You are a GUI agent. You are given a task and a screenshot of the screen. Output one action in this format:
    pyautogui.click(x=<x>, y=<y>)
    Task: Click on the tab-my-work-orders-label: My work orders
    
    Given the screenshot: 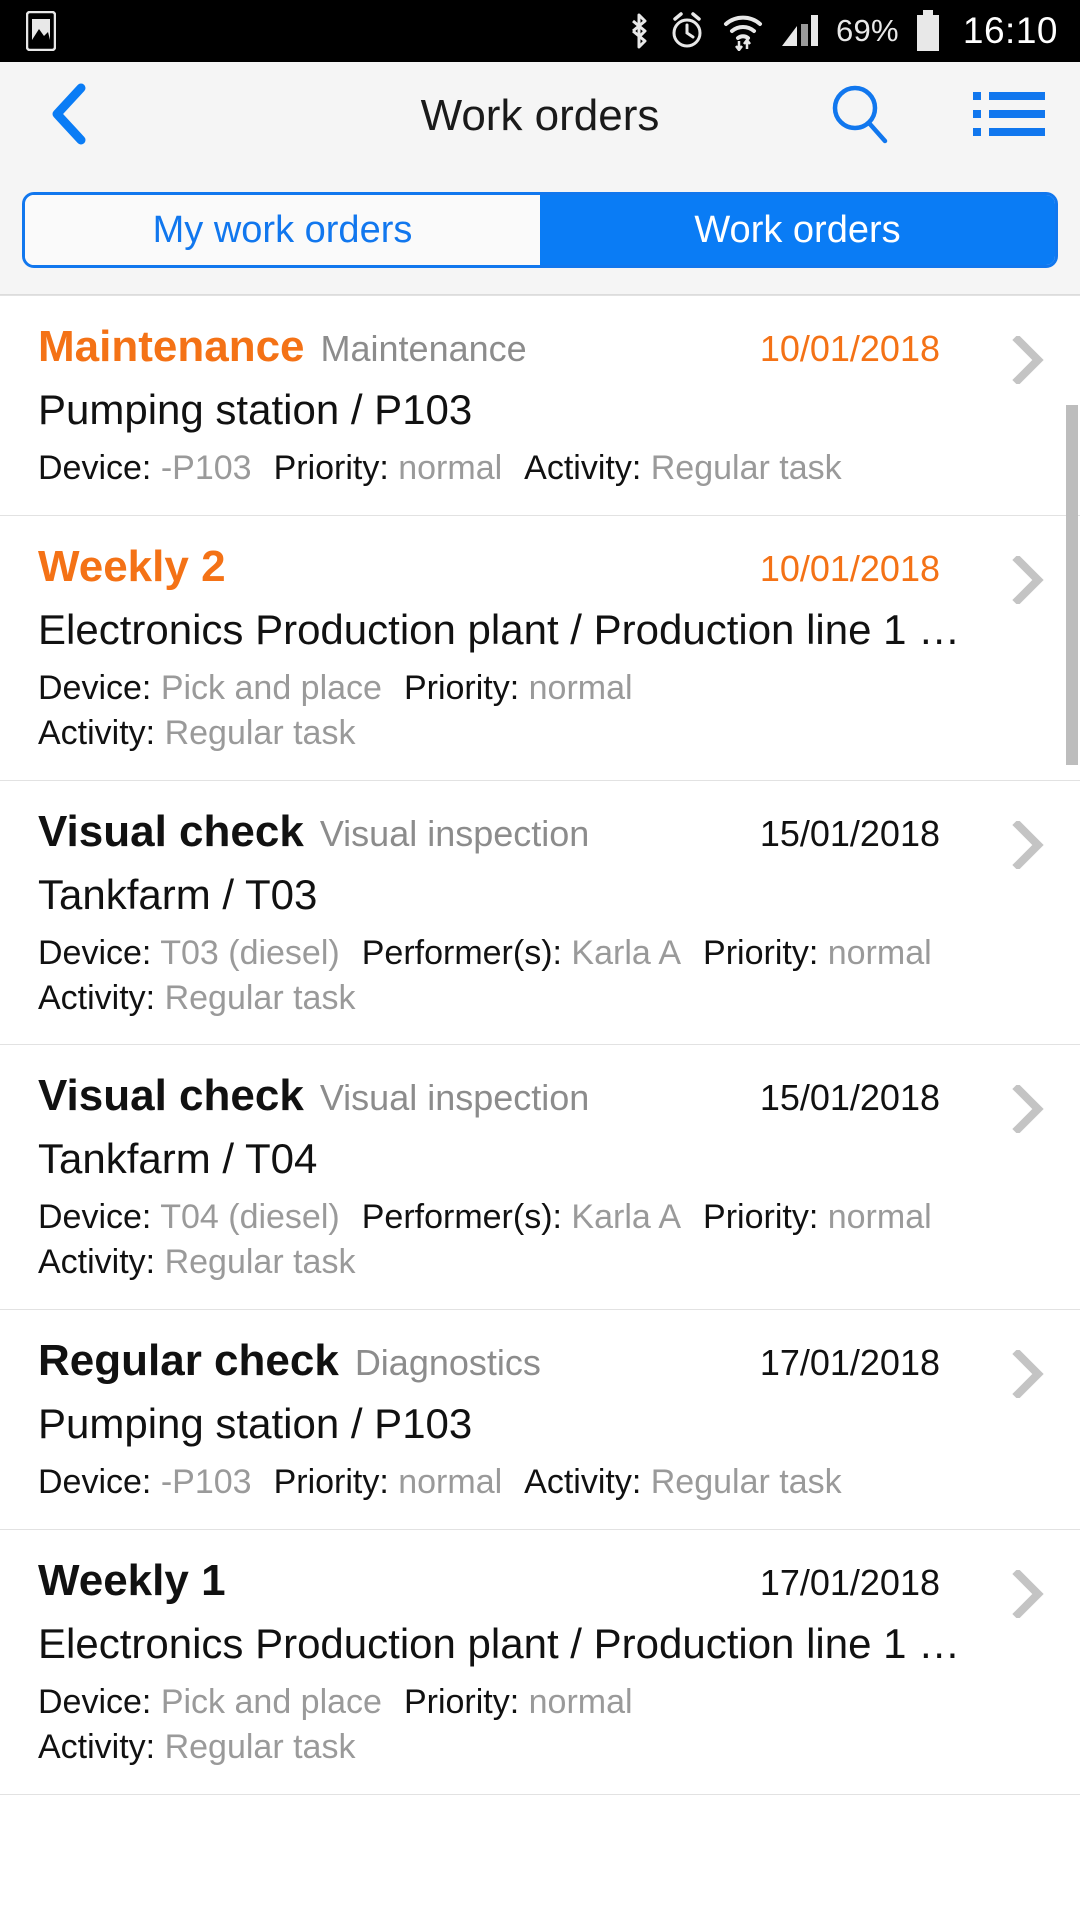 What is the action you would take?
    pyautogui.click(x=282, y=230)
    